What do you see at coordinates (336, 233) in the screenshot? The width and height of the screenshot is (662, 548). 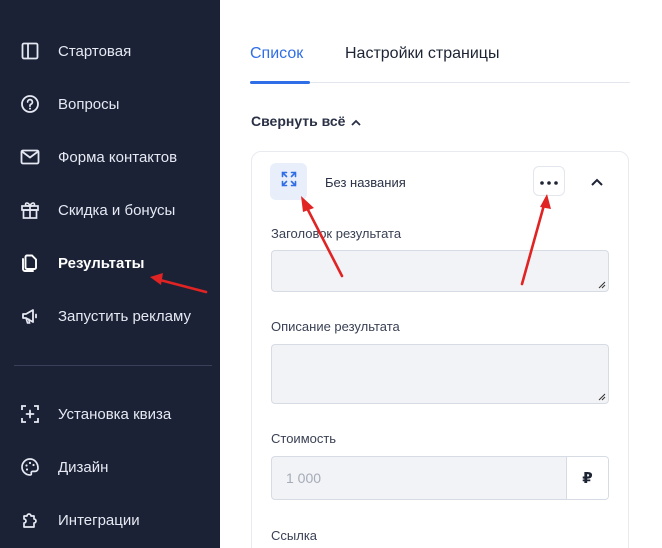 I see `result-title-label: Заголовок результата` at bounding box center [336, 233].